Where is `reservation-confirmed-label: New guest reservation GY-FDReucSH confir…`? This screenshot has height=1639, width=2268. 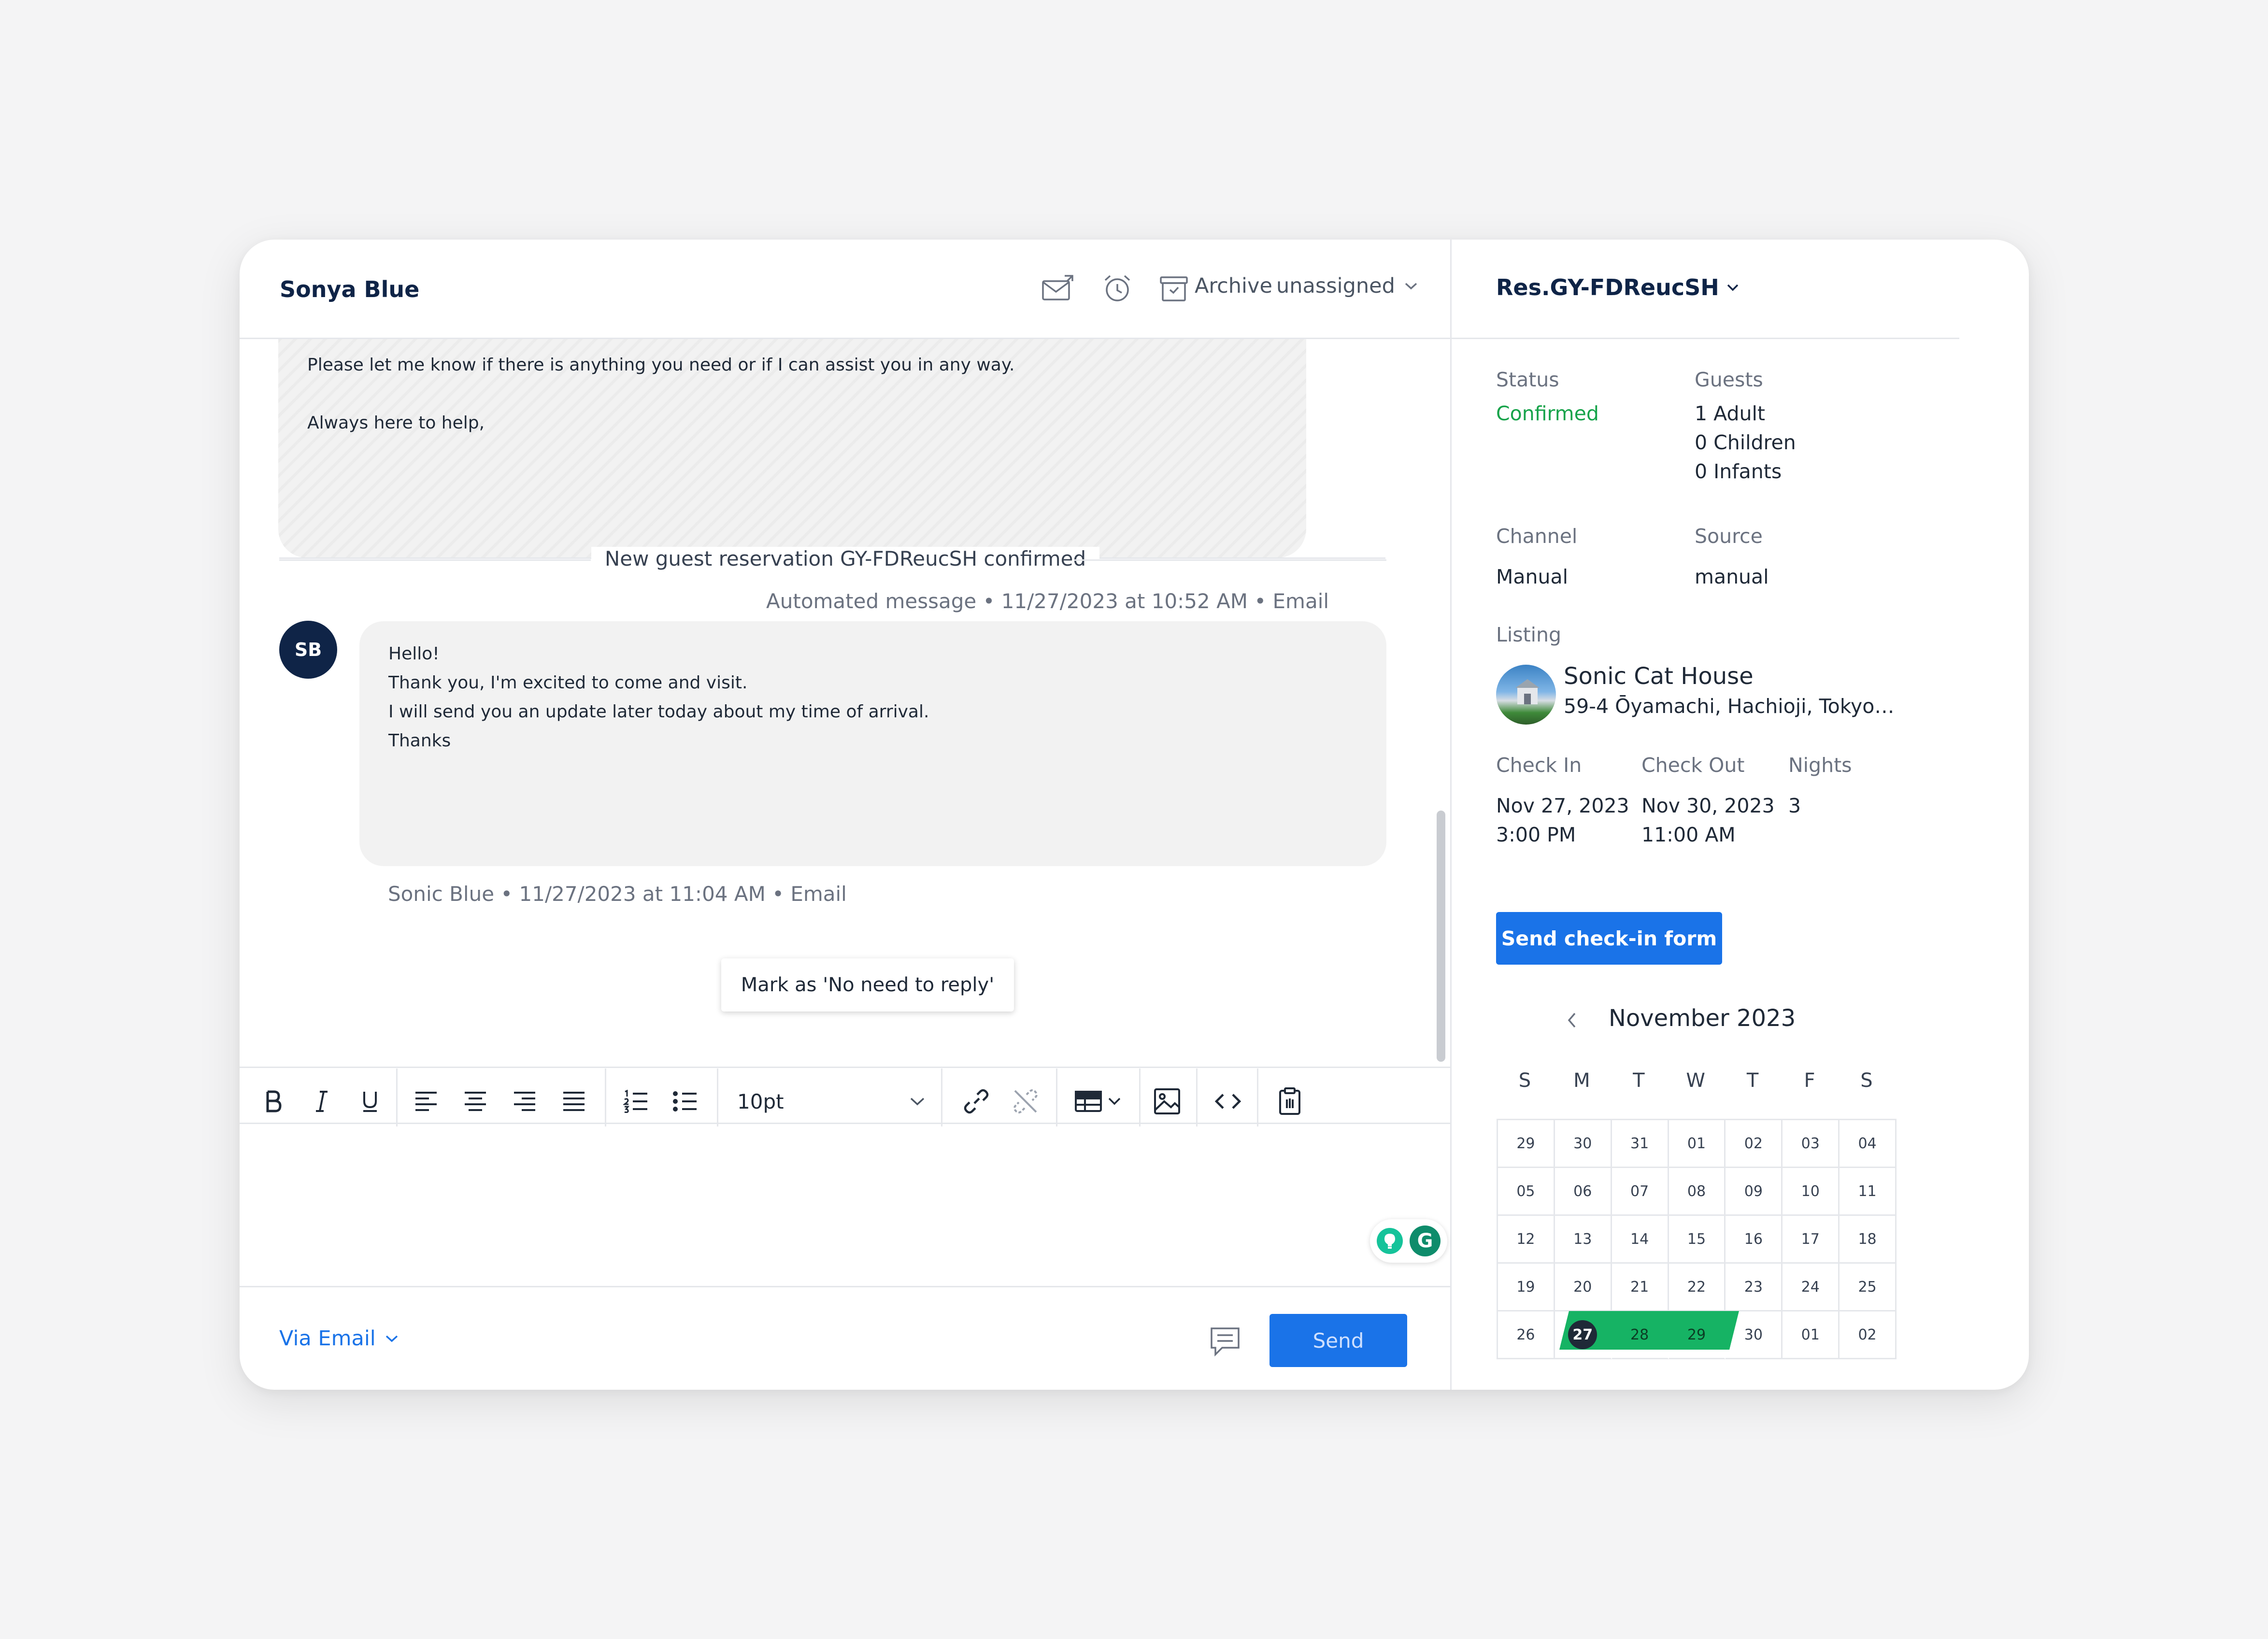
reservation-confirmed-label: New guest reservation GY-FDReucSH confir… is located at coordinates (845, 558).